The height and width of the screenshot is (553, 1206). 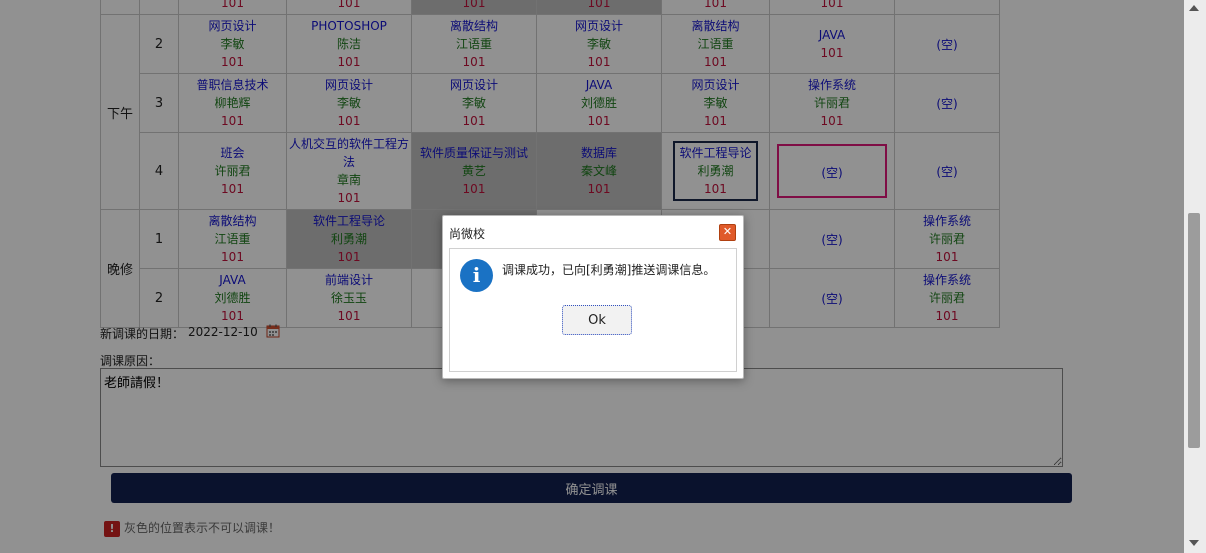 What do you see at coordinates (467, 234) in the screenshot?
I see `dialog-title: 尚微校` at bounding box center [467, 234].